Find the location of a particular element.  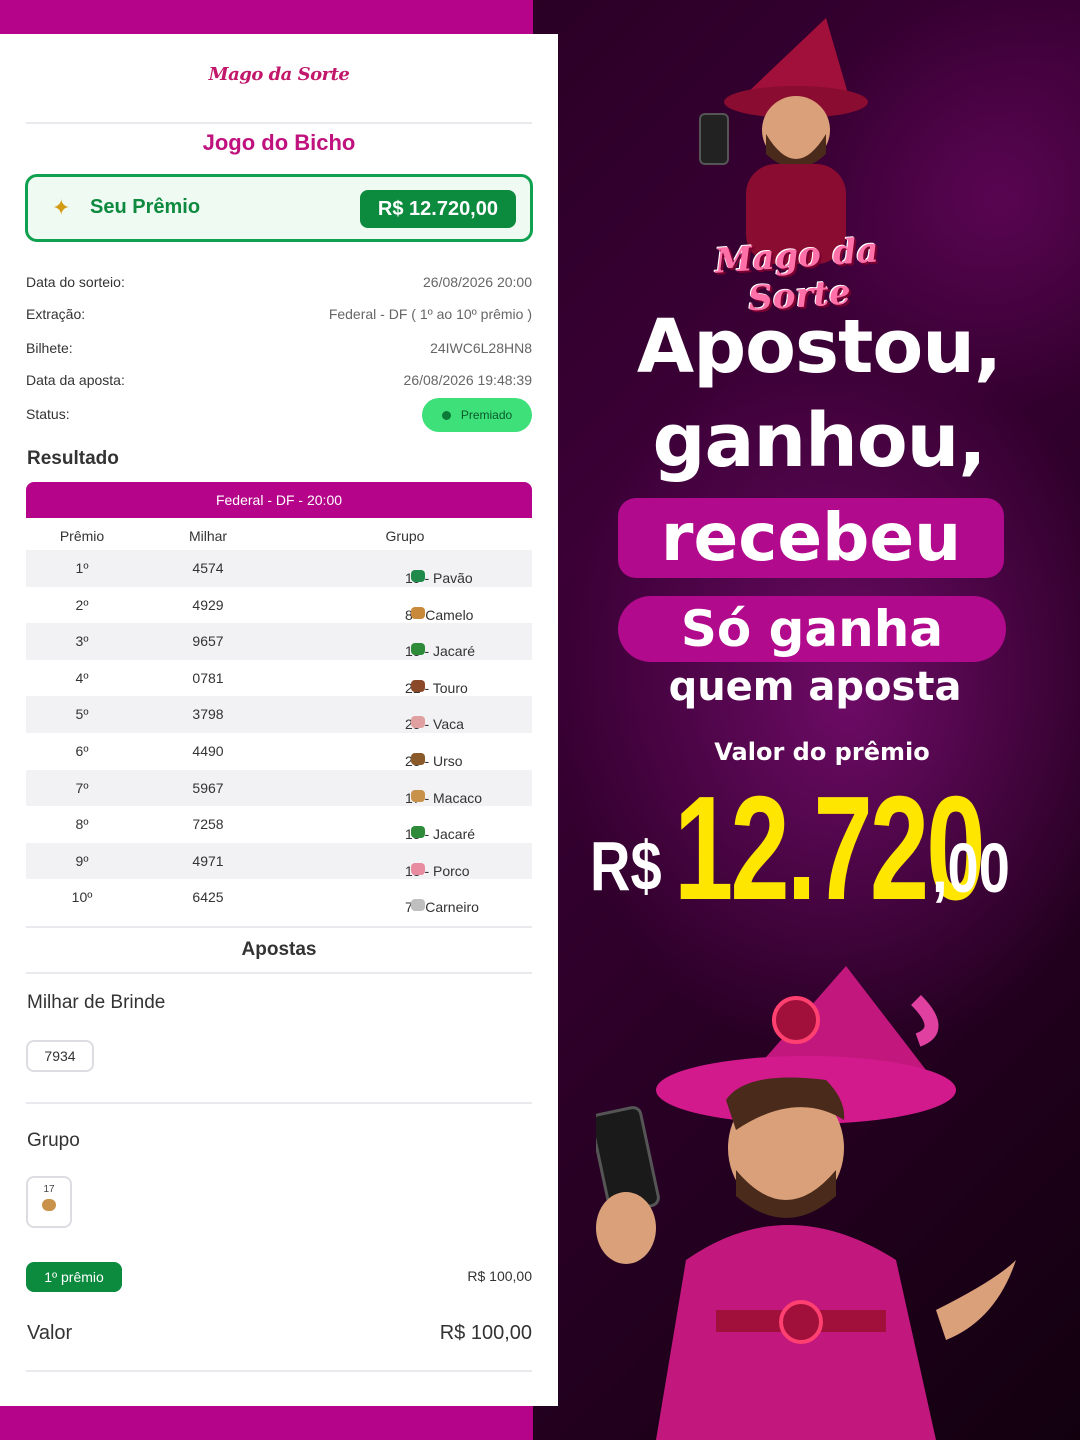

milhar-cell: 4490 is located at coordinates (208, 750).